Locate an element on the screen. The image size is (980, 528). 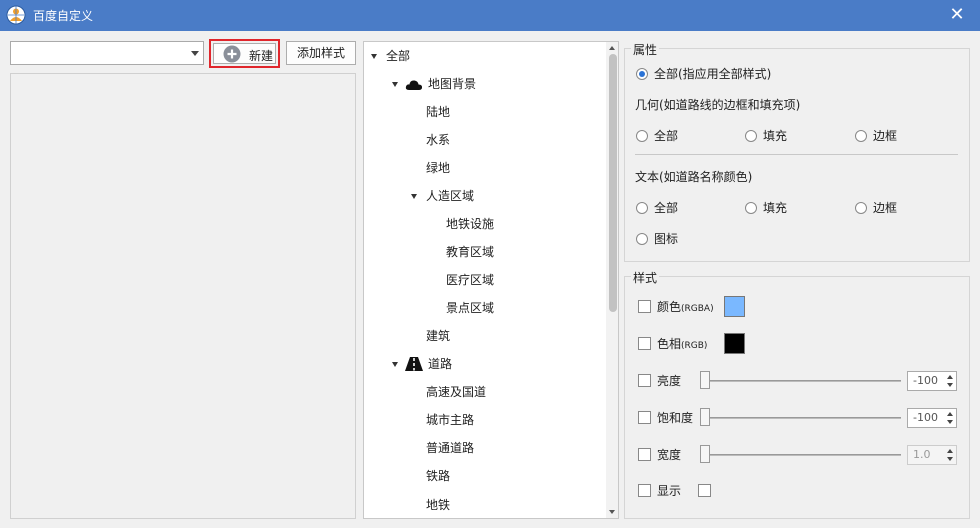
tree-item-road: 道路 is located at coordinates (440, 364).